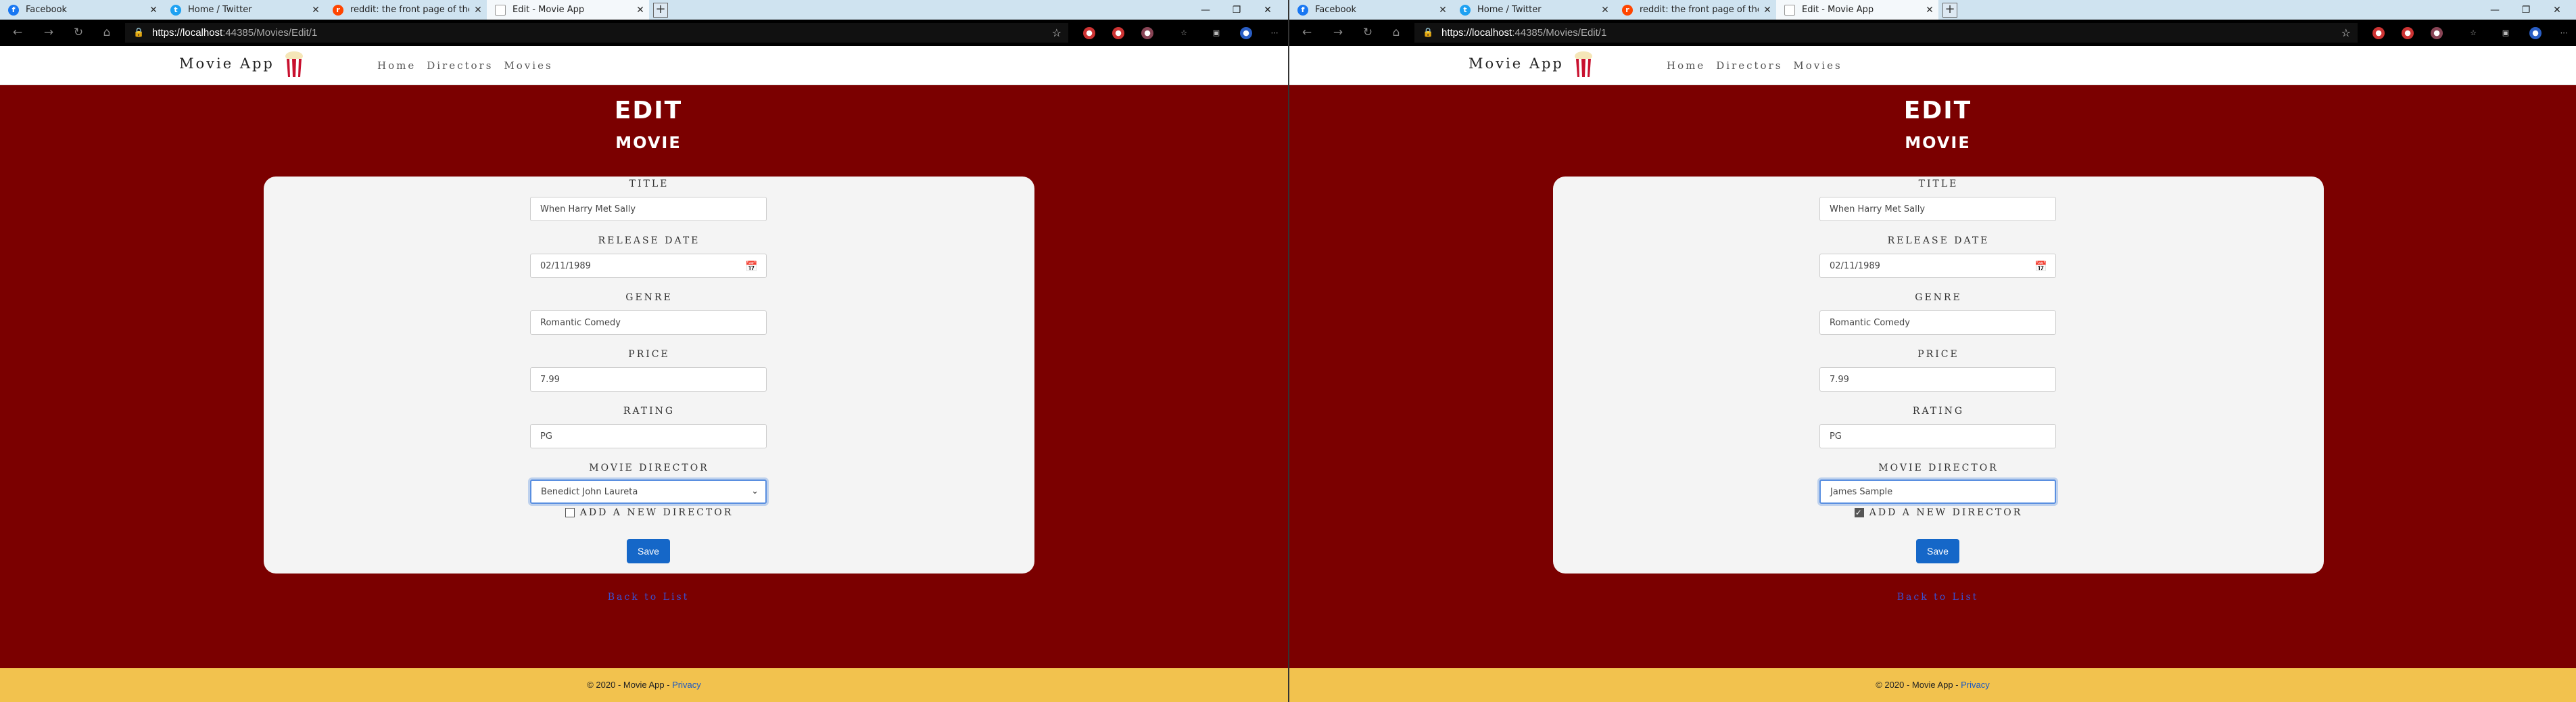 The width and height of the screenshot is (2576, 702). I want to click on footer: © 2020 - Movie App - Privacy, so click(1932, 685).